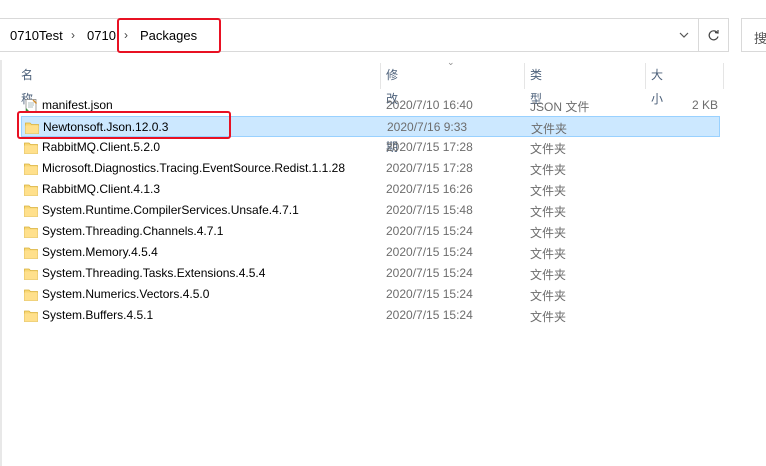 The image size is (766, 466). What do you see at coordinates (429, 210) in the screenshot?
I see `modified-date: 2020/7/15 15:48` at bounding box center [429, 210].